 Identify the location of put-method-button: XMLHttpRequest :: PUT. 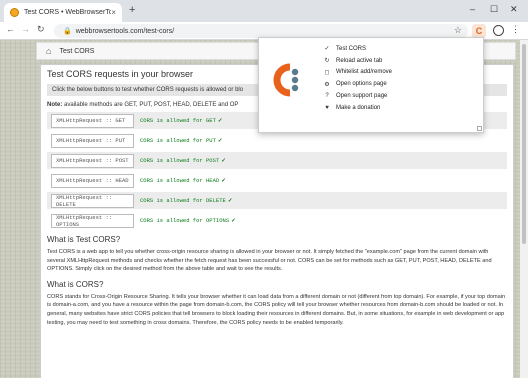
(92, 140).